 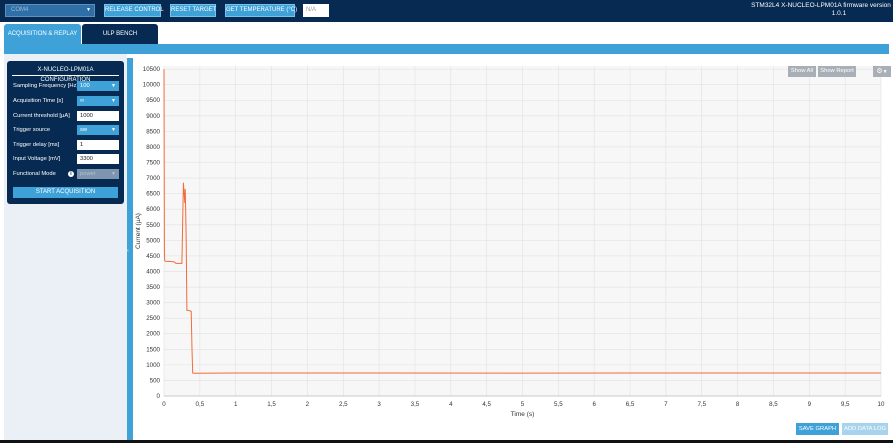 I want to click on show-all-button: Show All, so click(x=802, y=71).